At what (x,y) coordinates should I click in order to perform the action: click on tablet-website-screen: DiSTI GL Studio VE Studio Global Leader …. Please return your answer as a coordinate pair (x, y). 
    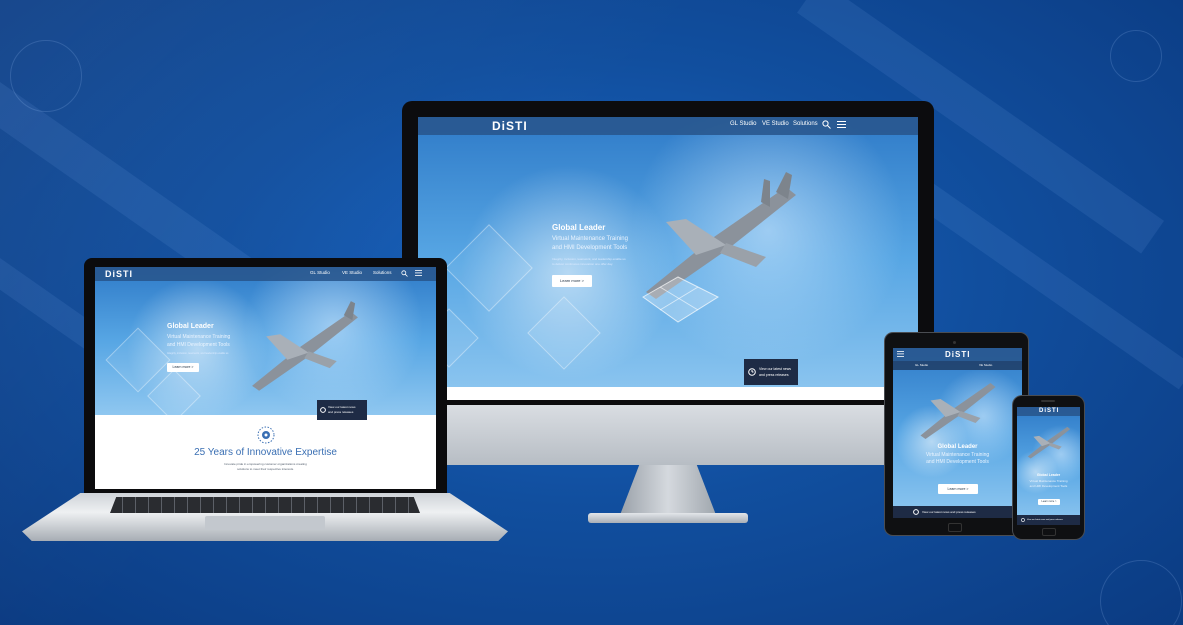
    Looking at the image, I should click on (957, 433).